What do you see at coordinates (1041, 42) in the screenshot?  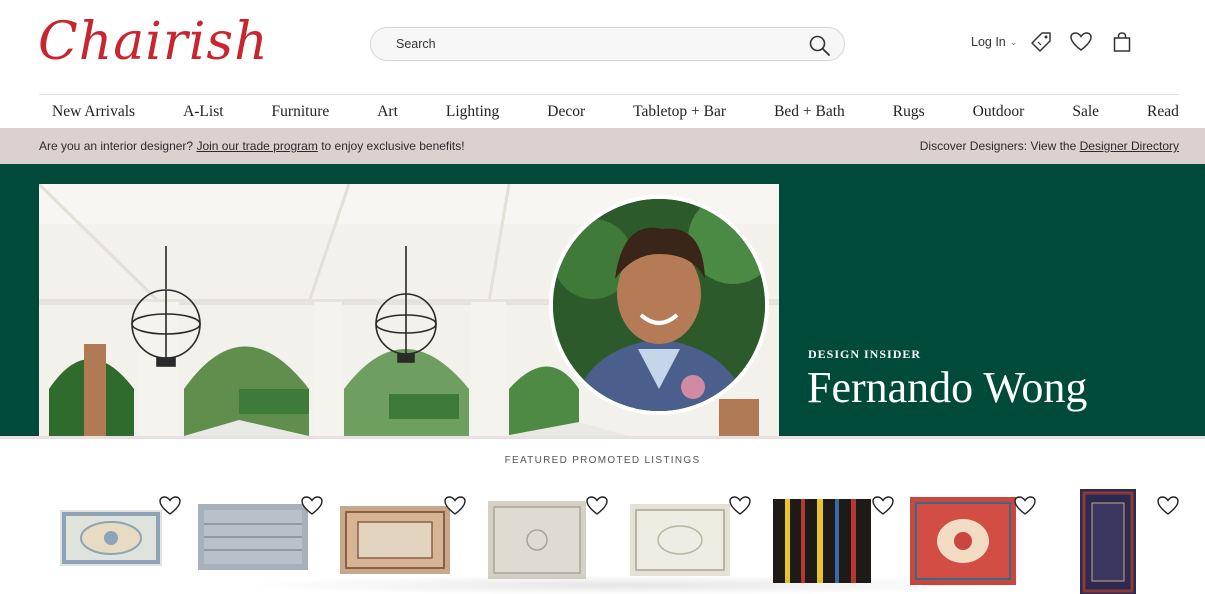 I see `price-tag-icon` at bounding box center [1041, 42].